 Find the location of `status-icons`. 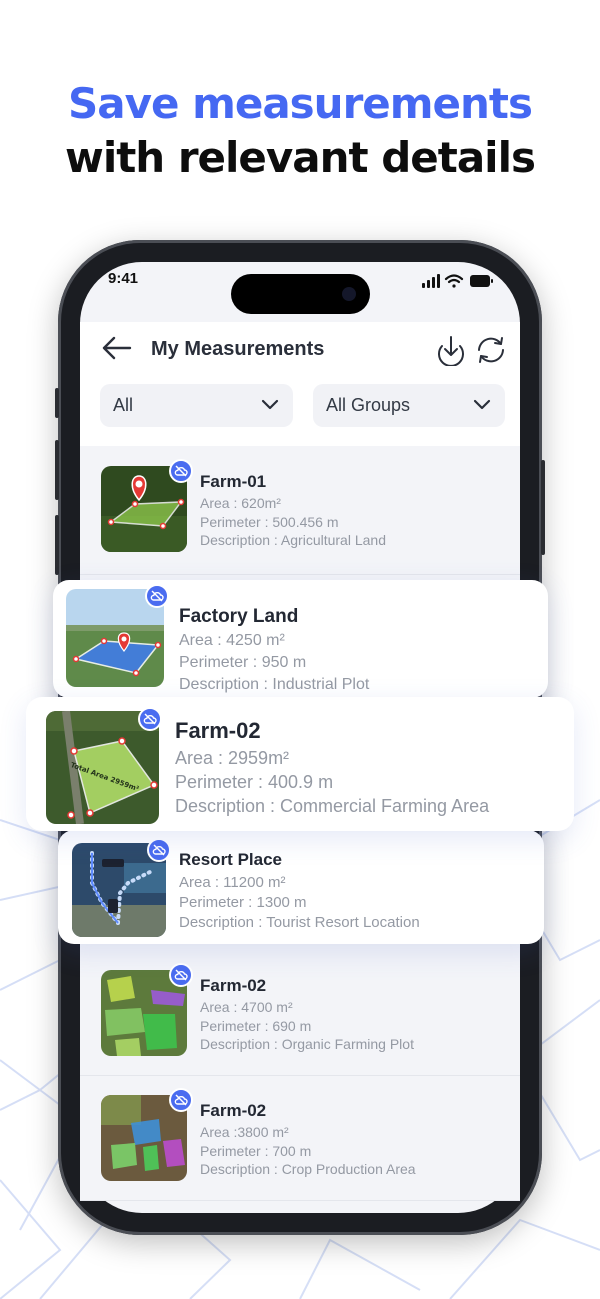

status-icons is located at coordinates (457, 281).